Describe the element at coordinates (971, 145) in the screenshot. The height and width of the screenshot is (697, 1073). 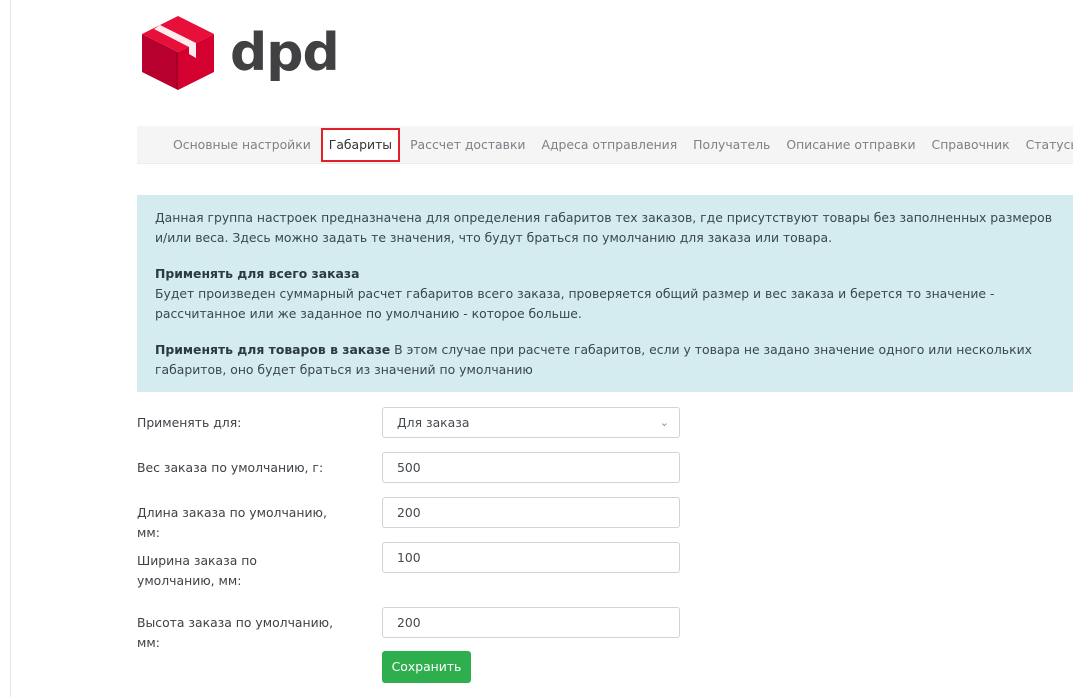
I see `tab-directory: Справочник` at that location.